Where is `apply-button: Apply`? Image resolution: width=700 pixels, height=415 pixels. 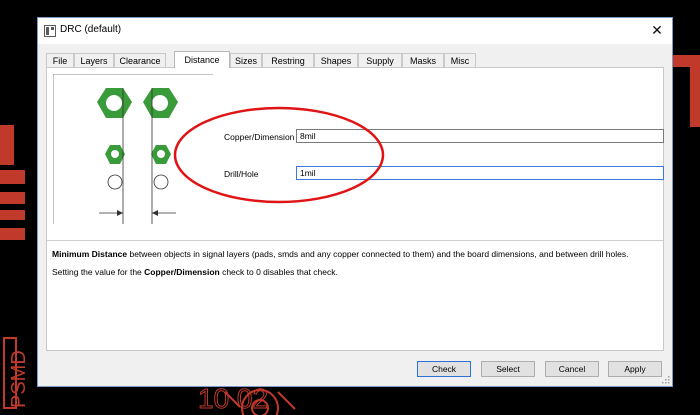
apply-button: Apply is located at coordinates (635, 369).